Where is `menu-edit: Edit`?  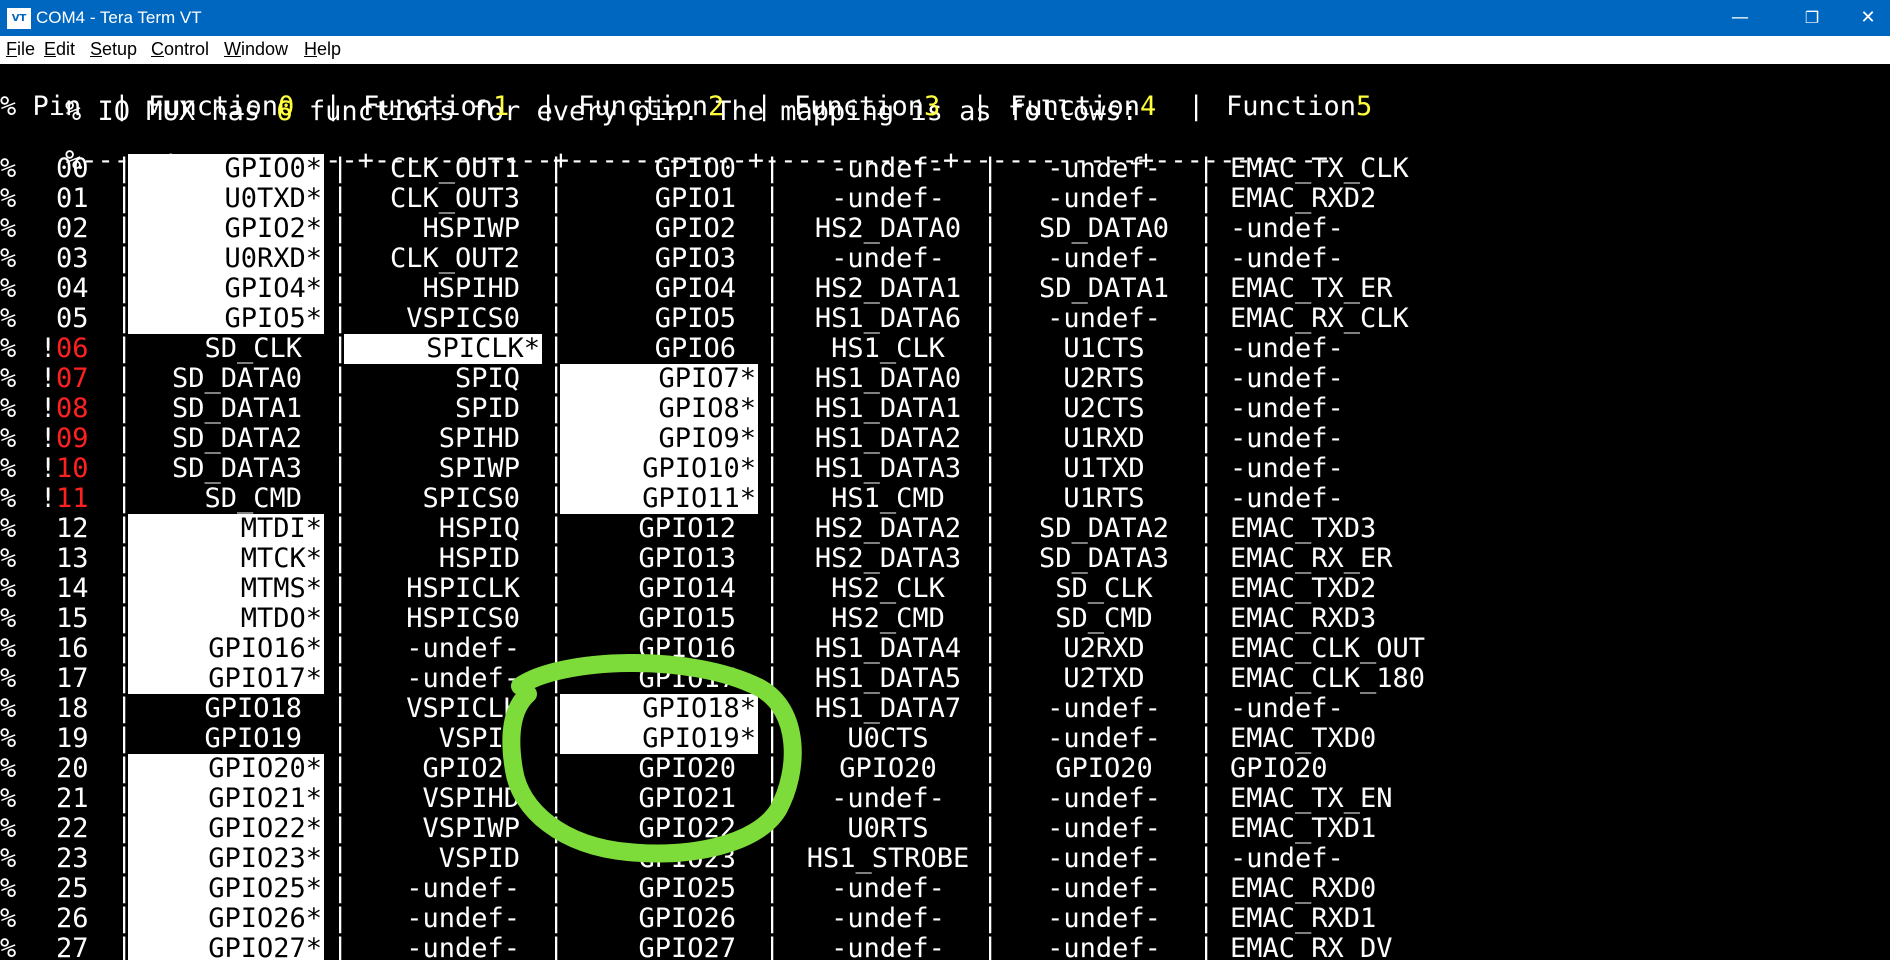
menu-edit: Edit is located at coordinates (59, 49).